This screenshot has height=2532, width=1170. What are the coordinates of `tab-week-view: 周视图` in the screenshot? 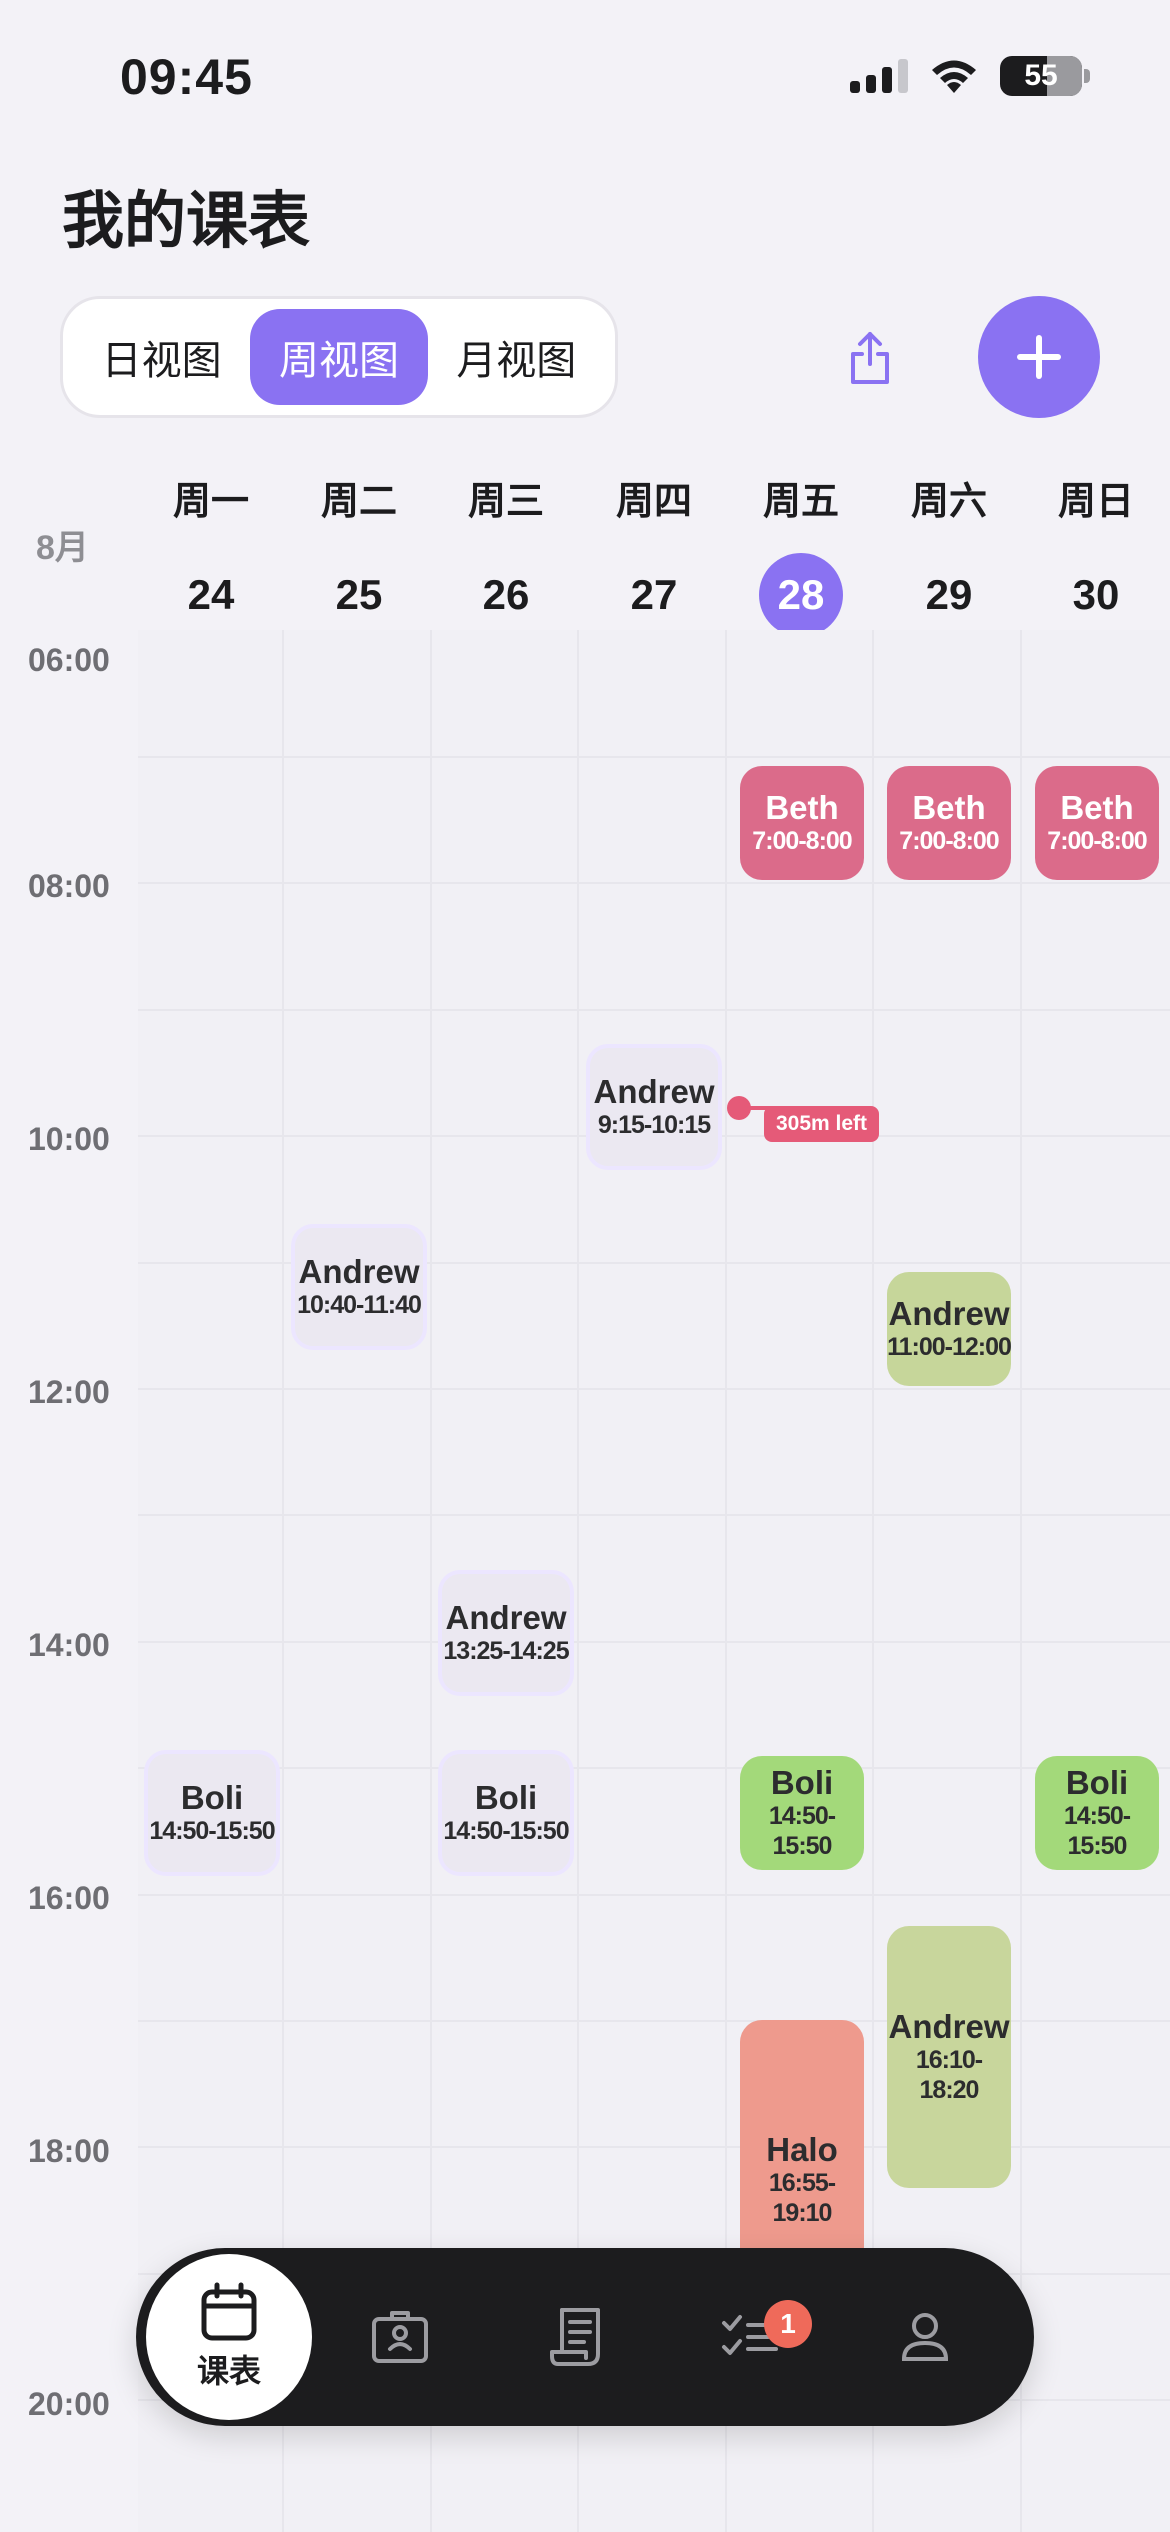 It's located at (339, 357).